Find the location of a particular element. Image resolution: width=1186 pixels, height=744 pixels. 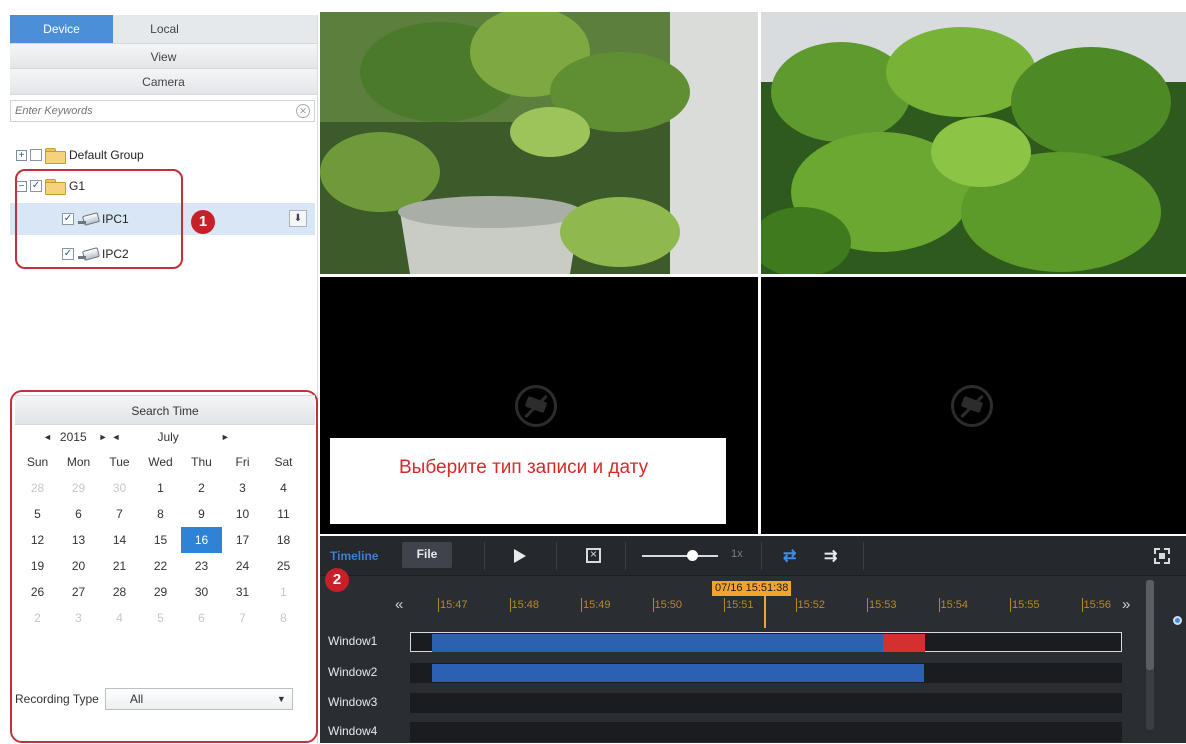

calendar-day: 19 is located at coordinates (37, 566).